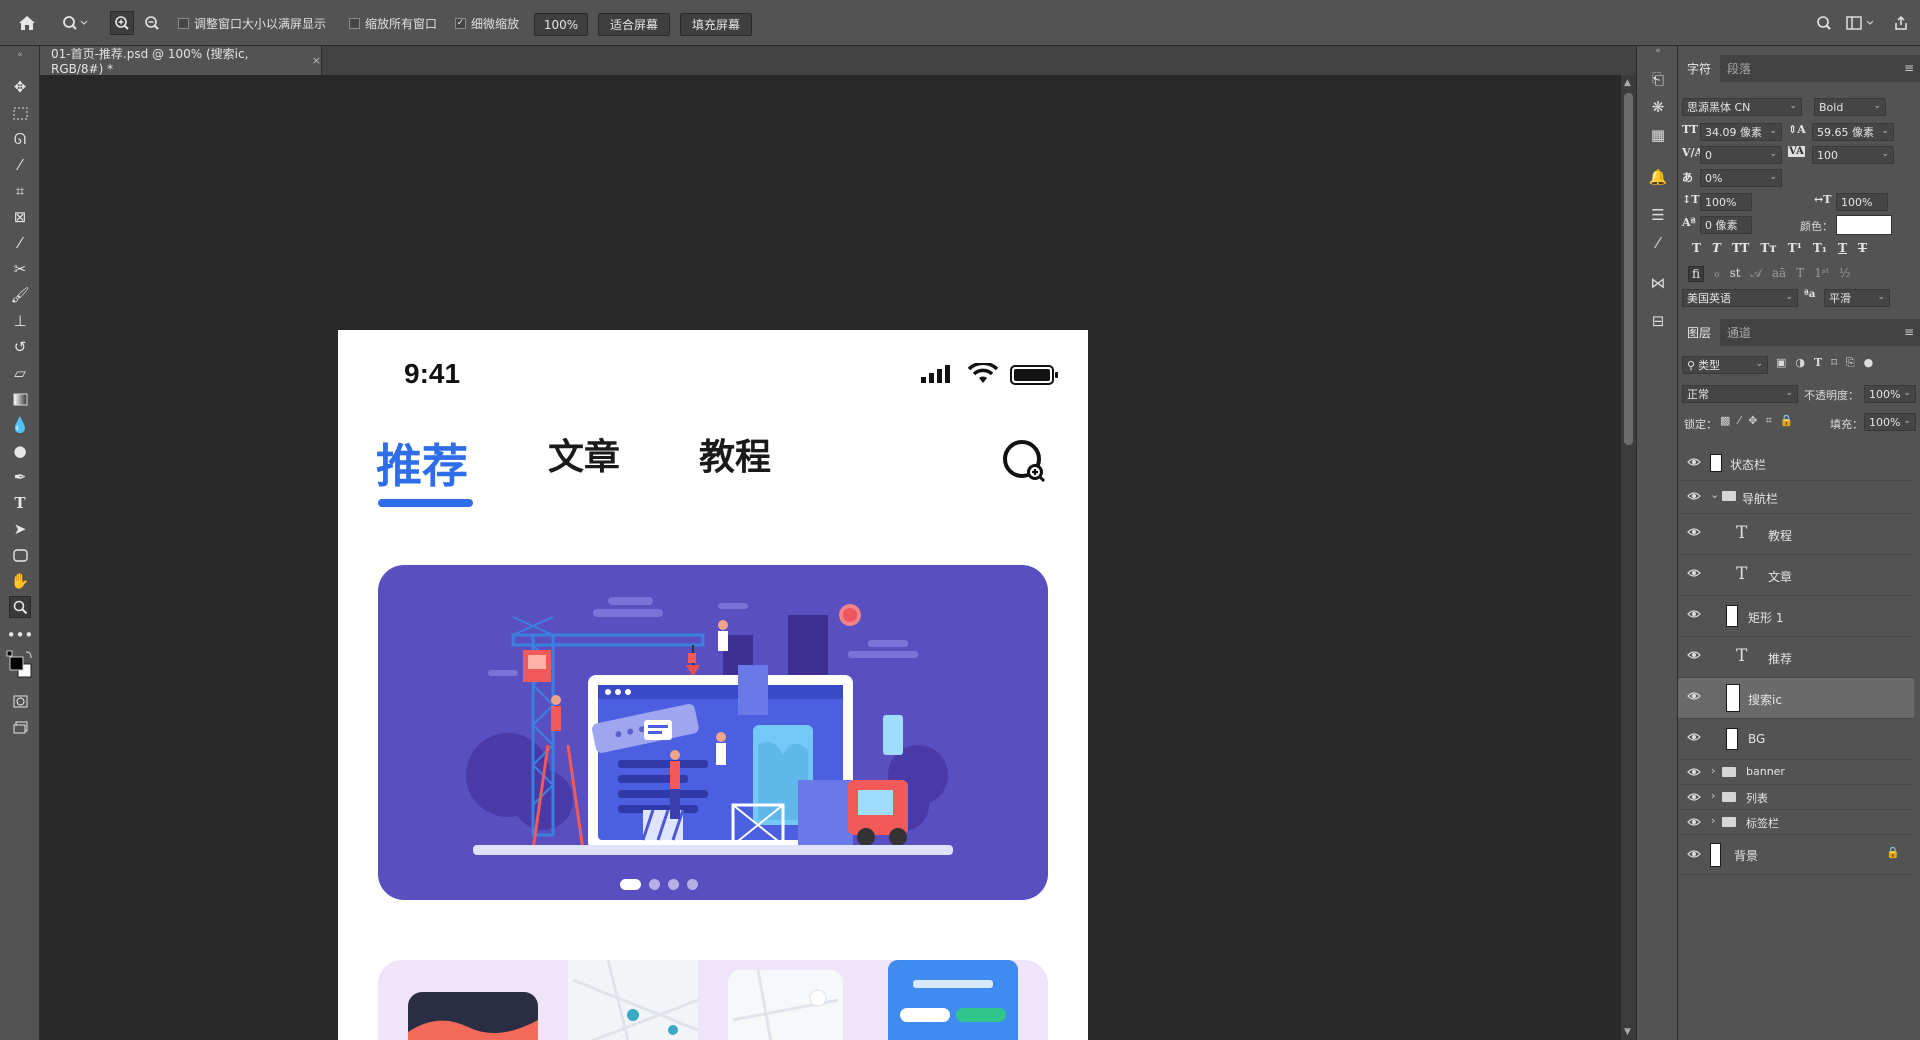  I want to click on vertical-scrollbar: ▲ ▼, so click(1628, 557).